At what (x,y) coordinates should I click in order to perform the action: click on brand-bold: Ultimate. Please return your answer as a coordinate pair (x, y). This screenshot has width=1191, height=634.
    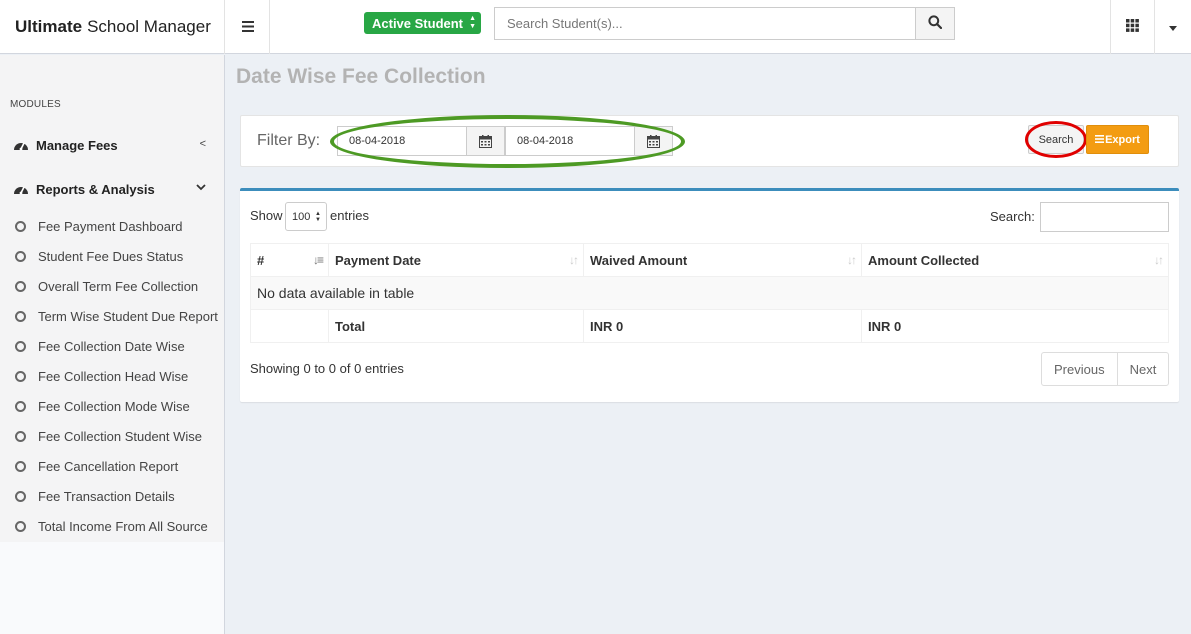
    Looking at the image, I should click on (49, 26).